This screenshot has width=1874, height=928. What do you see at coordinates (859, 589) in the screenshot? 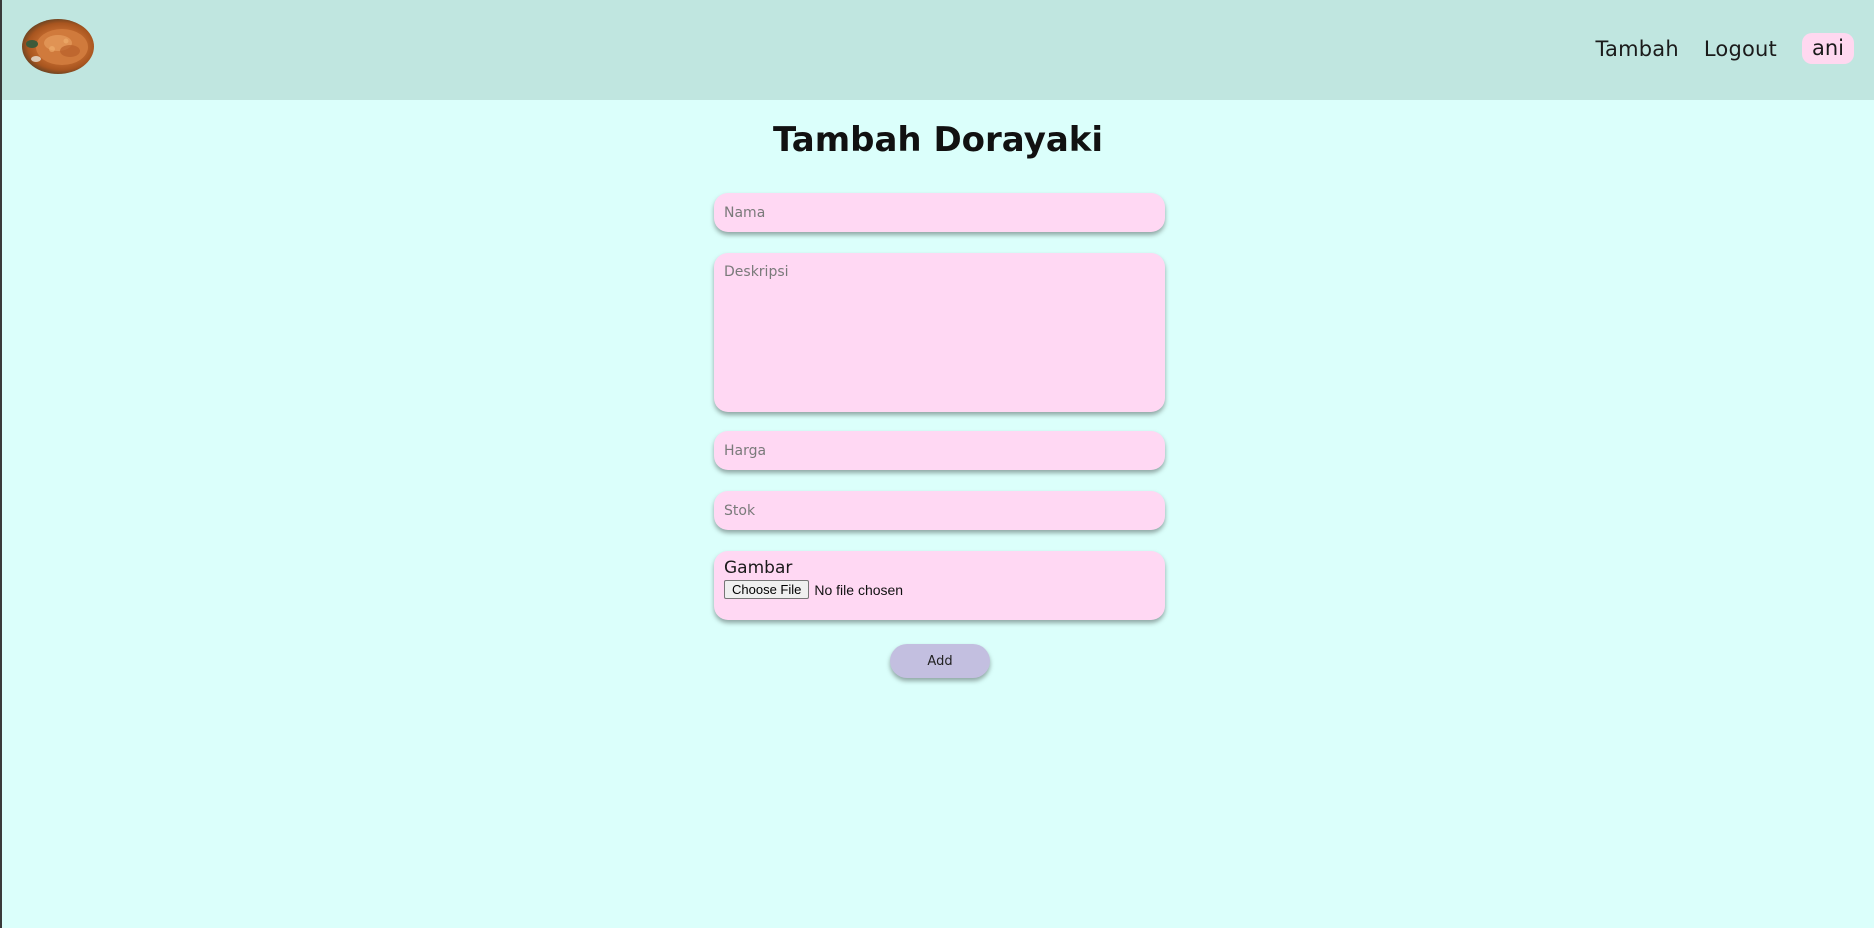
I see `file-status-text: No file chosen` at bounding box center [859, 589].